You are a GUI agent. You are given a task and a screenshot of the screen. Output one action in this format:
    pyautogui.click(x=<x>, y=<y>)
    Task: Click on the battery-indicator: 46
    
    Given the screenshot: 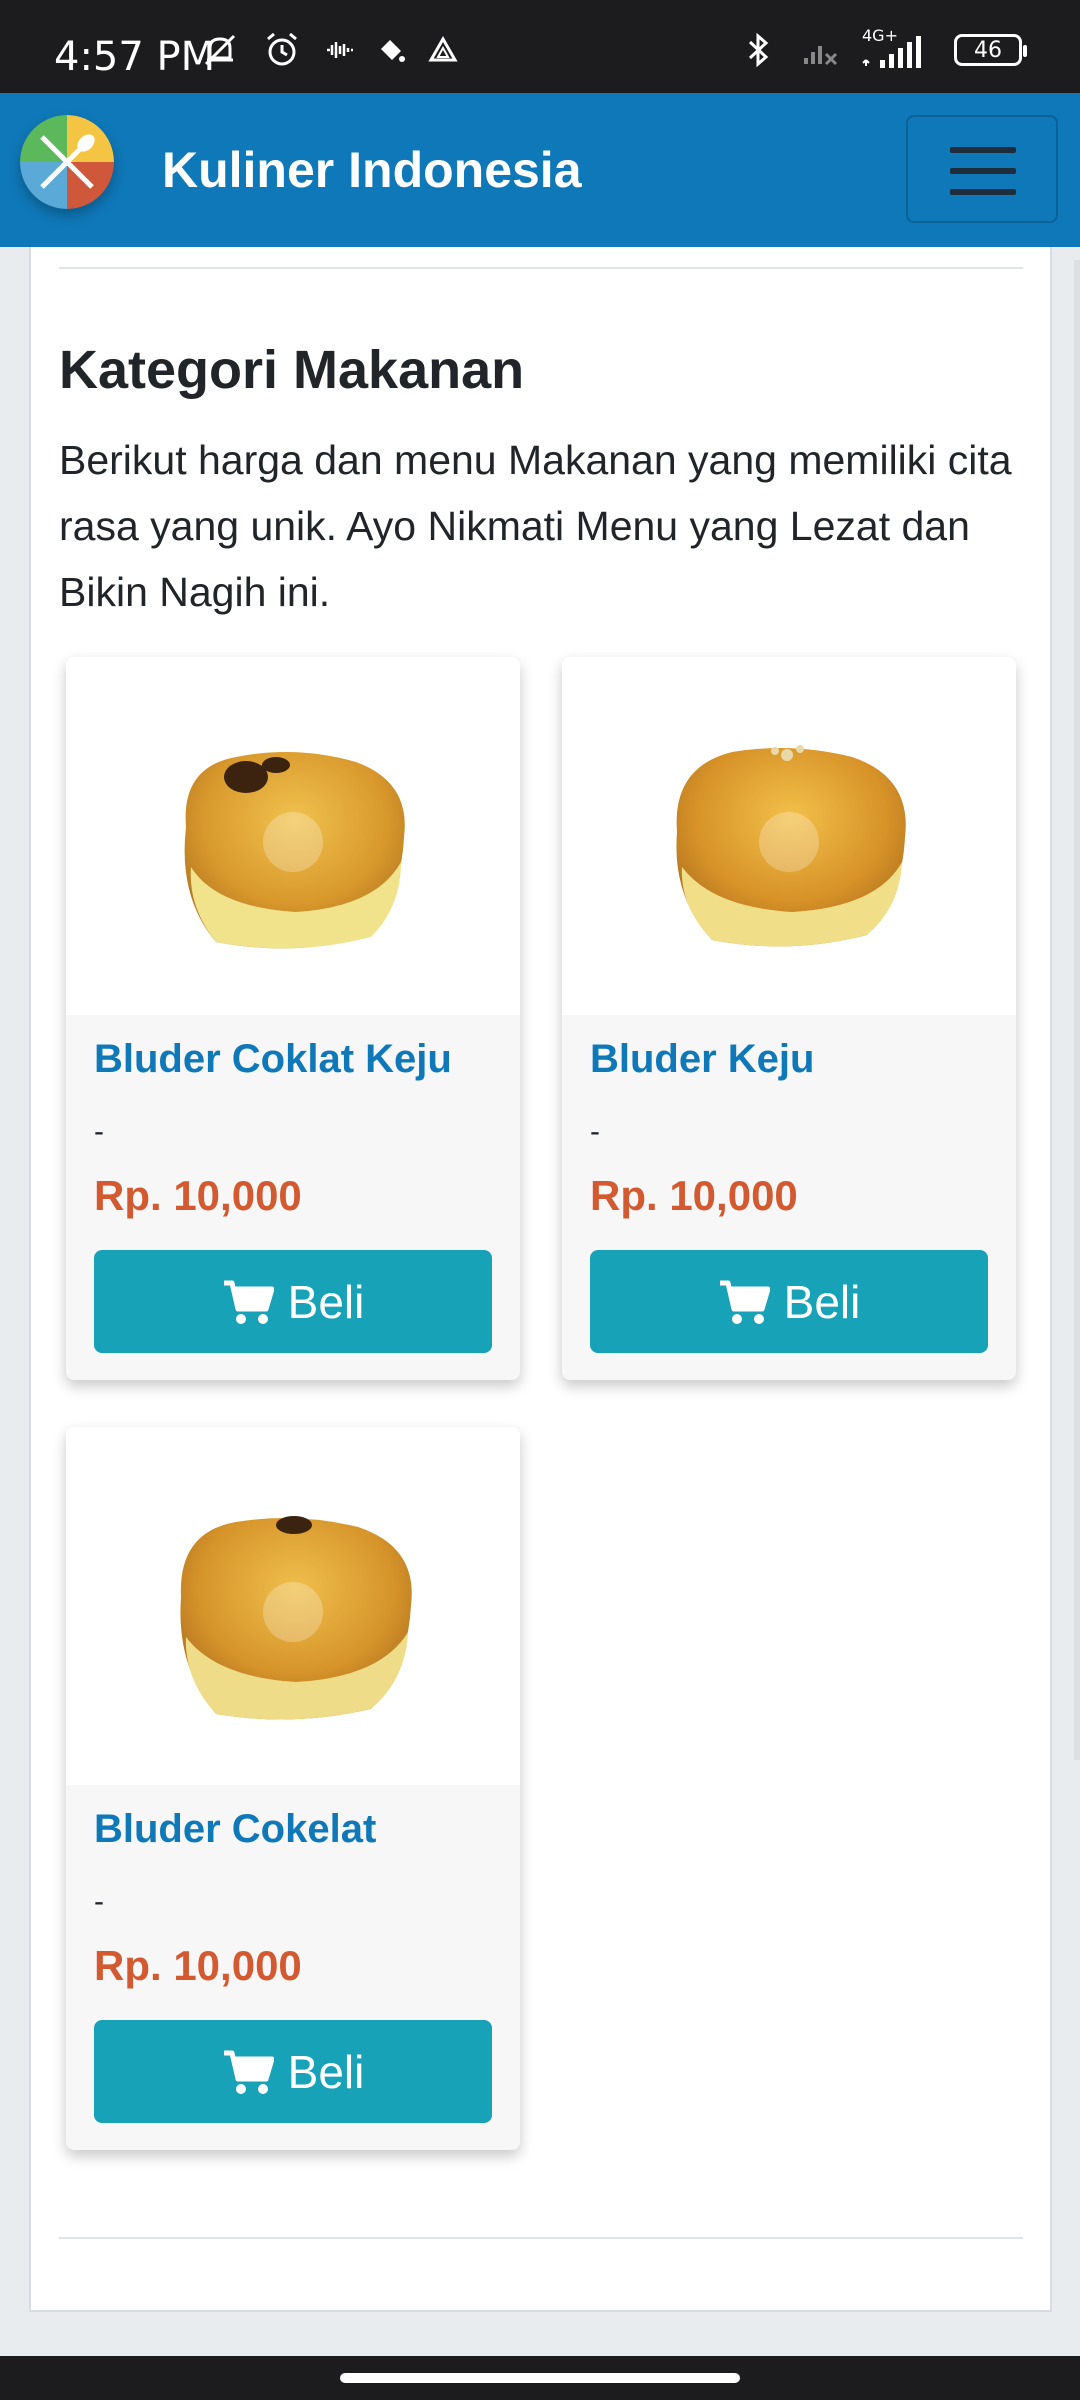 What is the action you would take?
    pyautogui.click(x=990, y=50)
    